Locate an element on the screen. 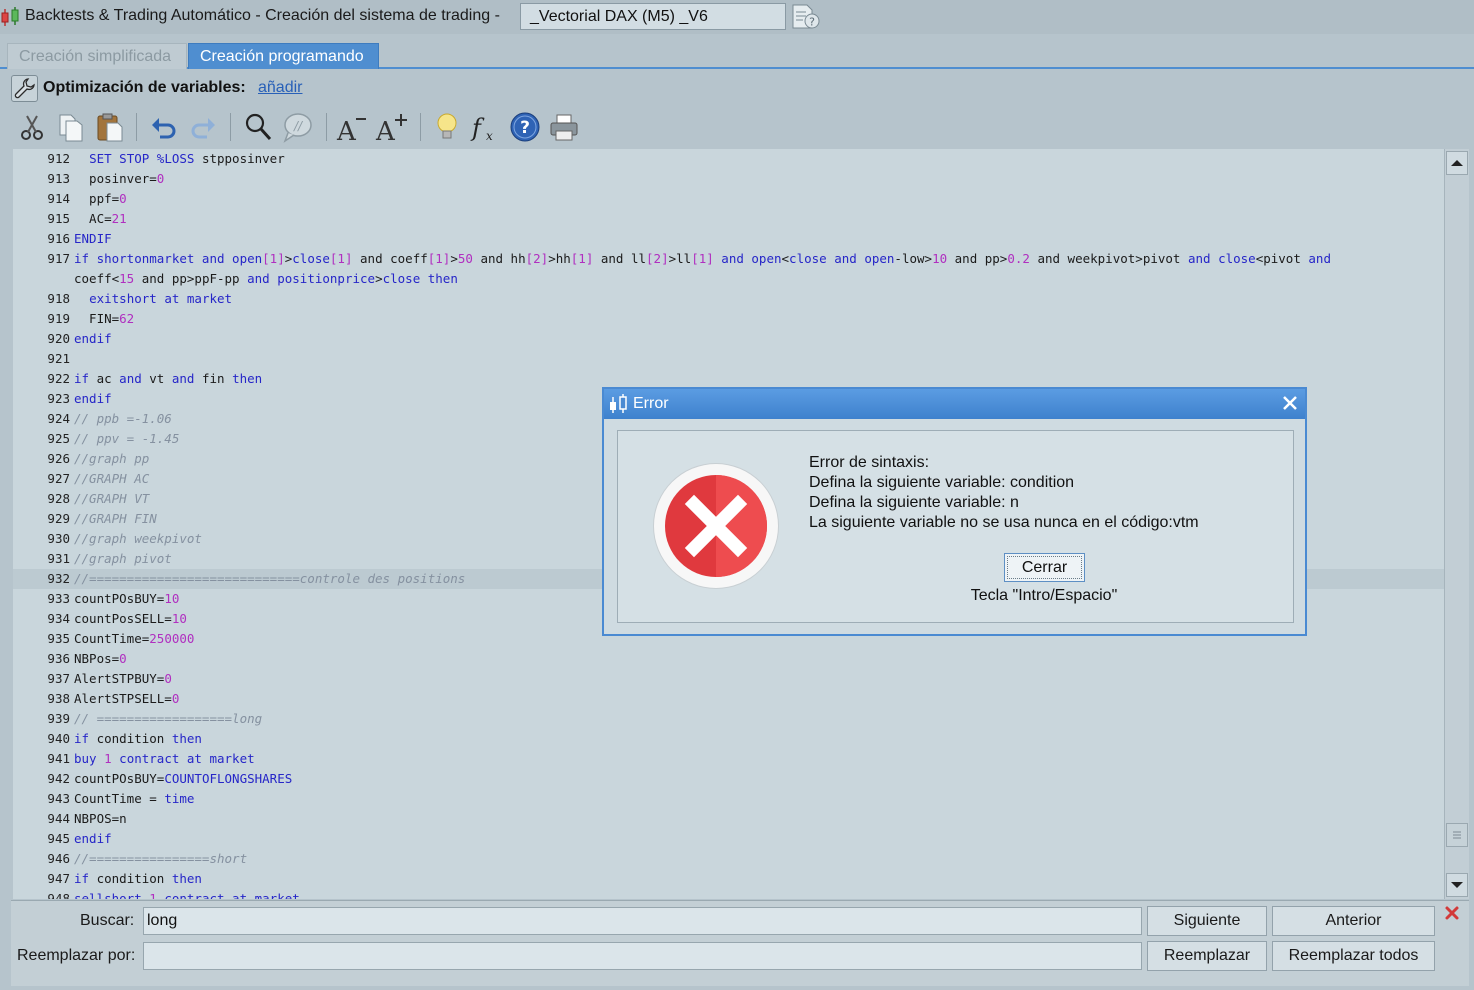 The width and height of the screenshot is (1474, 990). redo-icon is located at coordinates (203, 127).